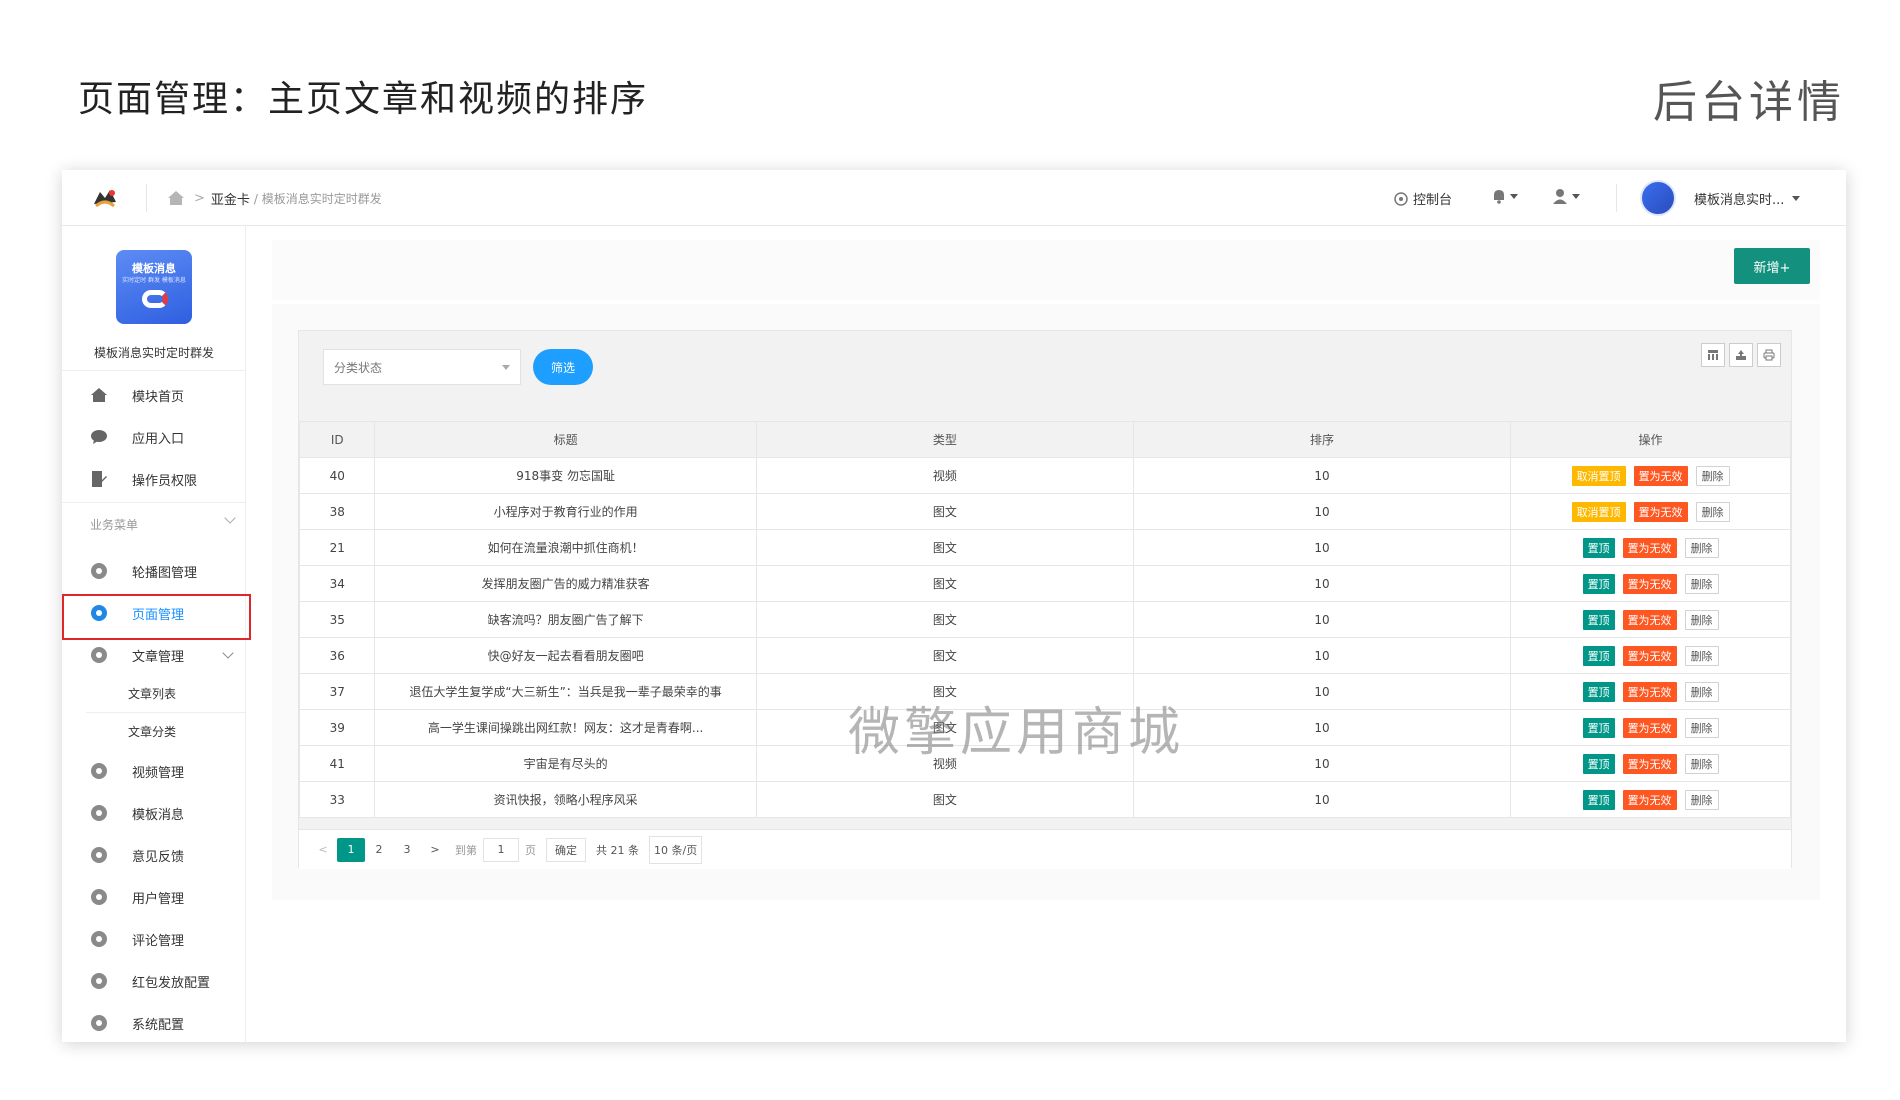  I want to click on sidebar-item-template-message: 模板消息, so click(154, 813).